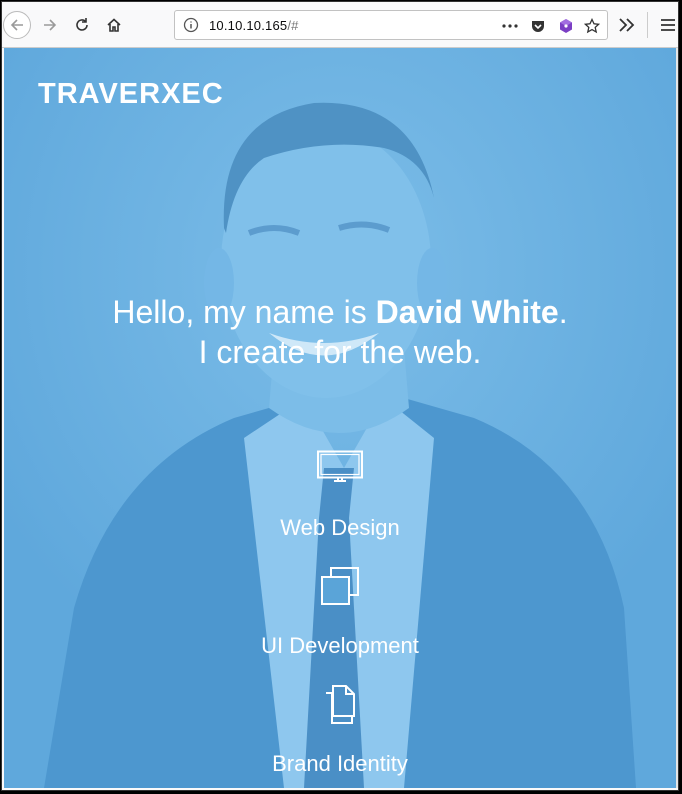  I want to click on url-path: /#, so click(293, 25).